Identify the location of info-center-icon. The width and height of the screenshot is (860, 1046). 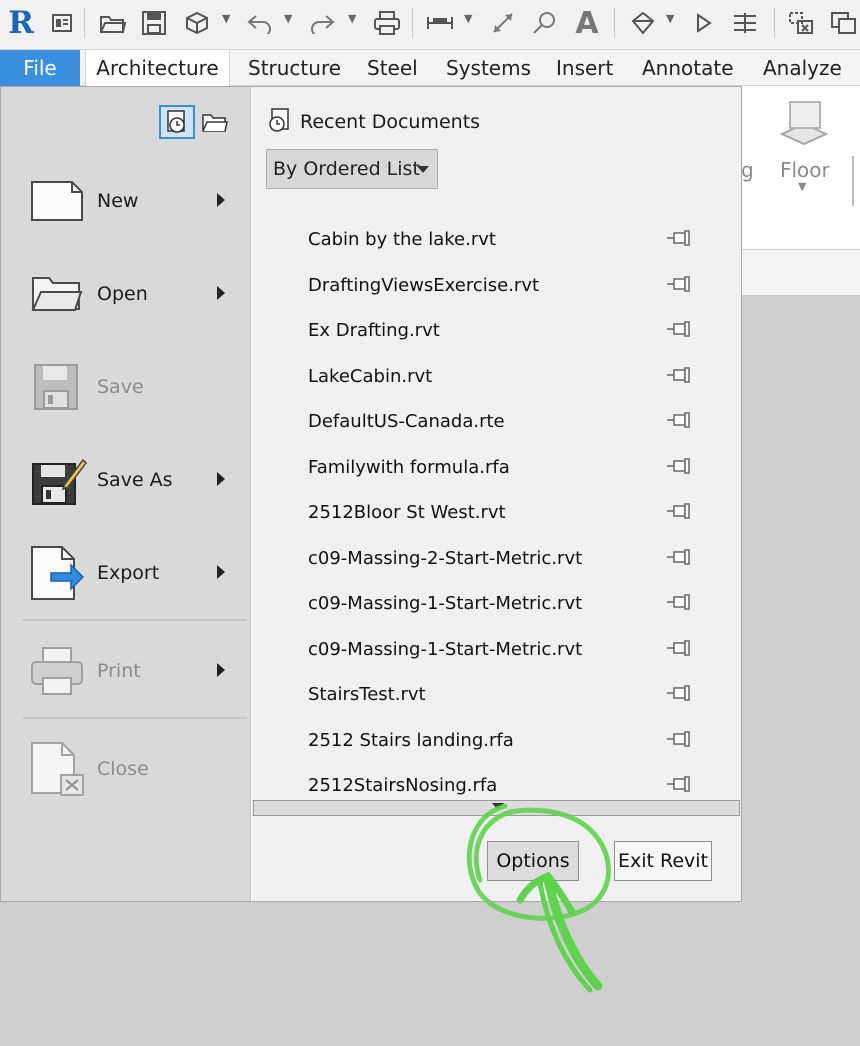
(62, 23).